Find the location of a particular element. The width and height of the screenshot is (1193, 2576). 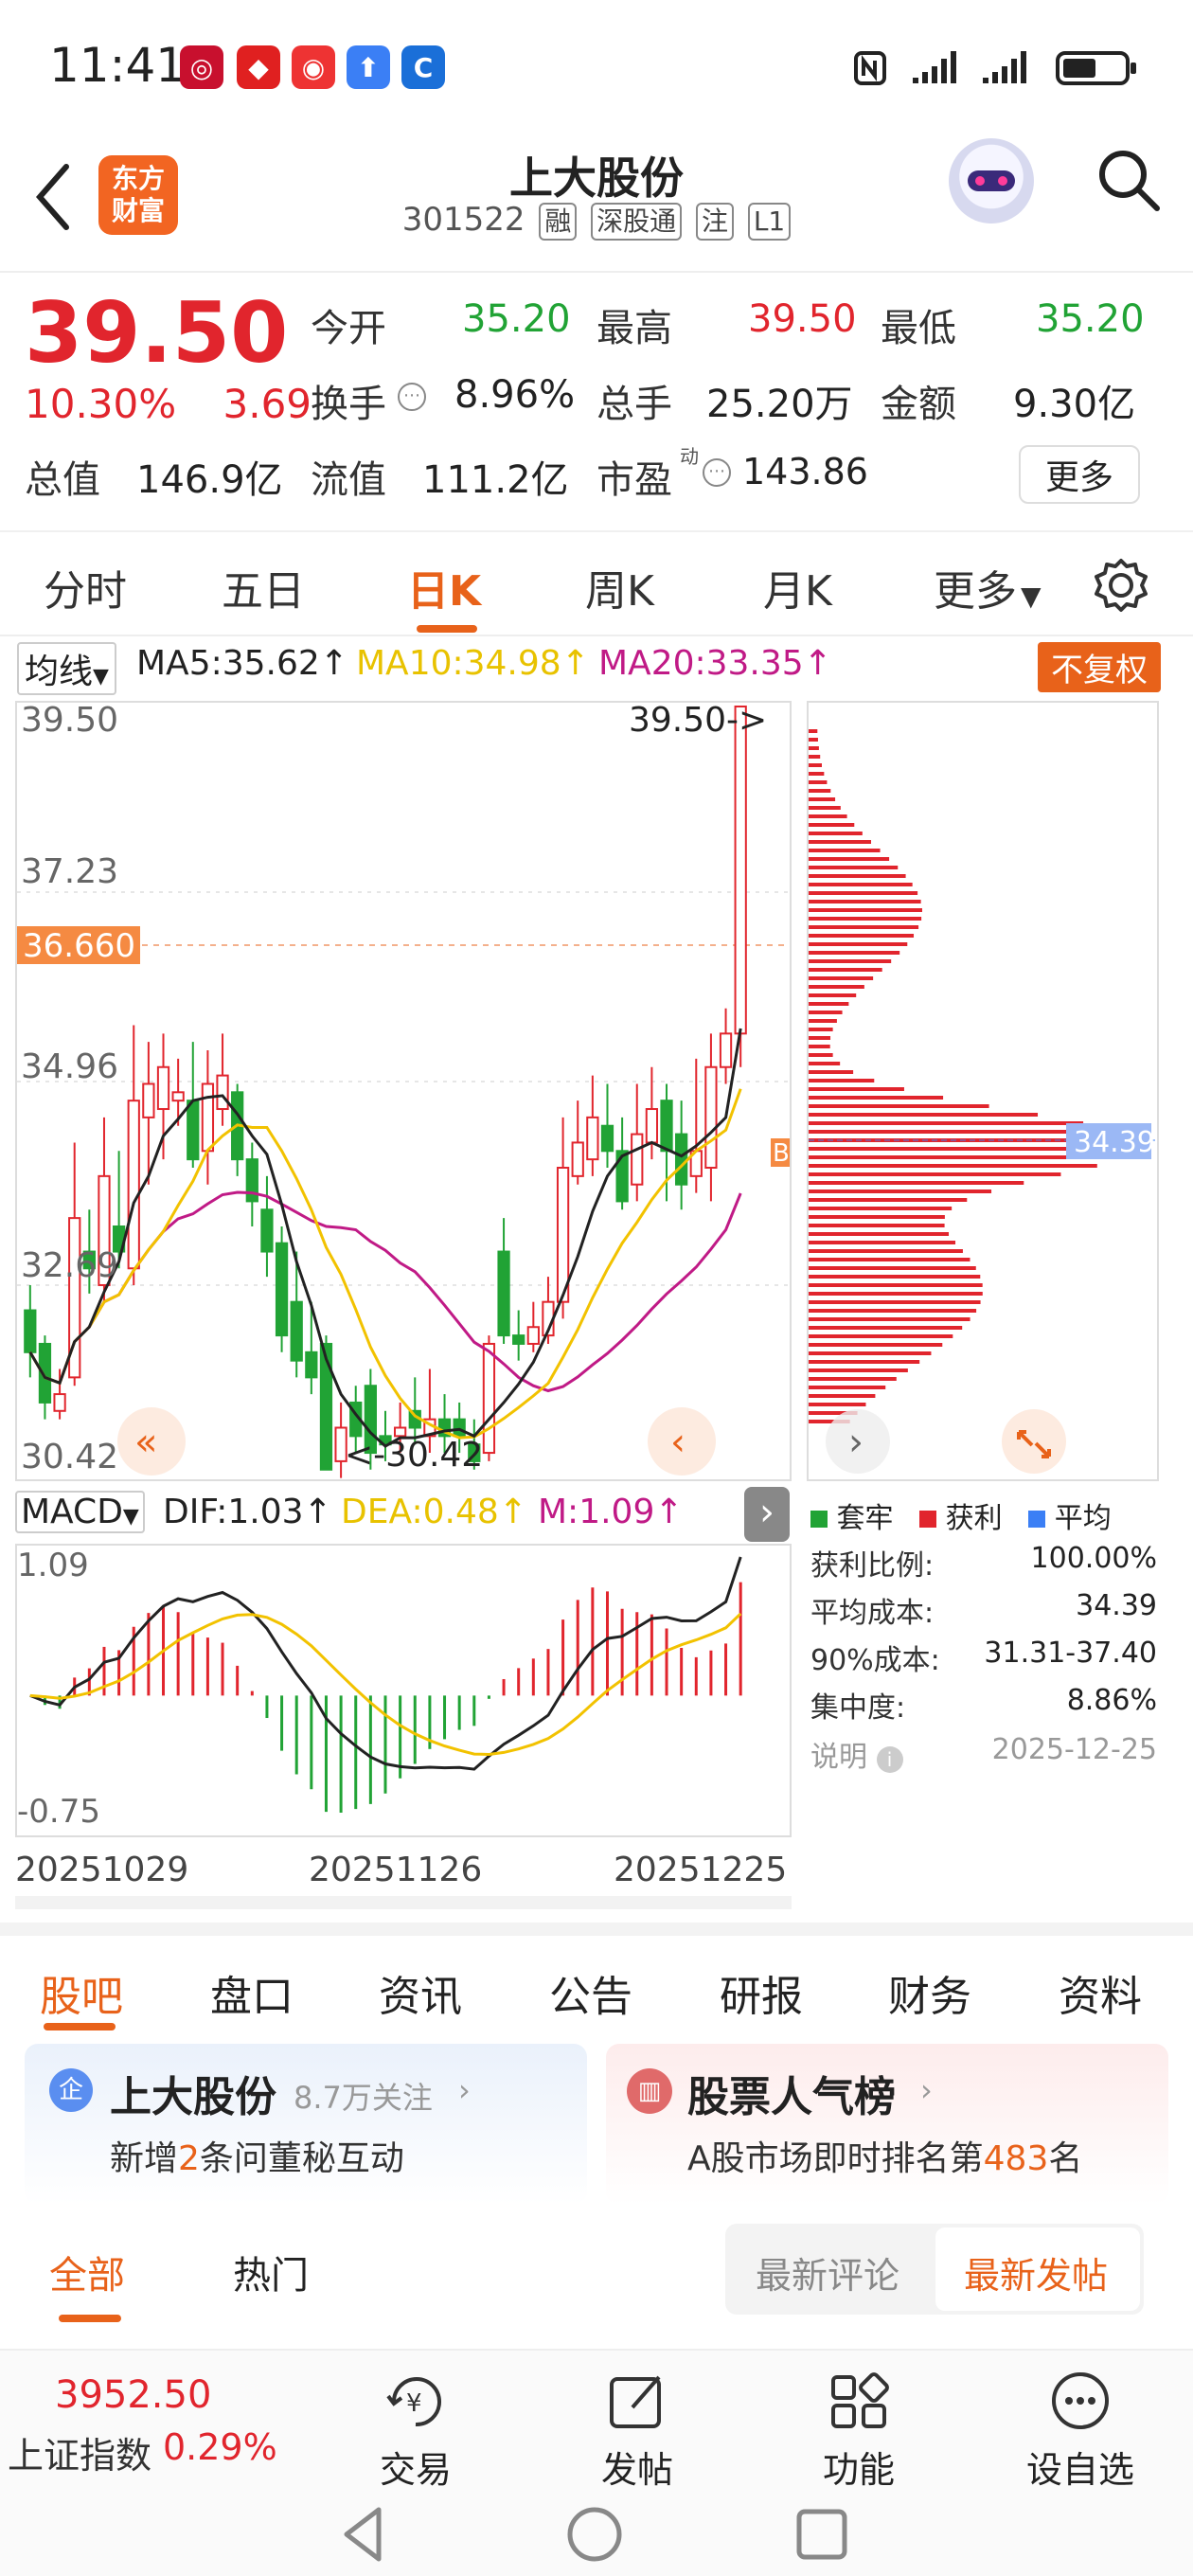

tab-weekly-k: 周K is located at coordinates (619, 587).